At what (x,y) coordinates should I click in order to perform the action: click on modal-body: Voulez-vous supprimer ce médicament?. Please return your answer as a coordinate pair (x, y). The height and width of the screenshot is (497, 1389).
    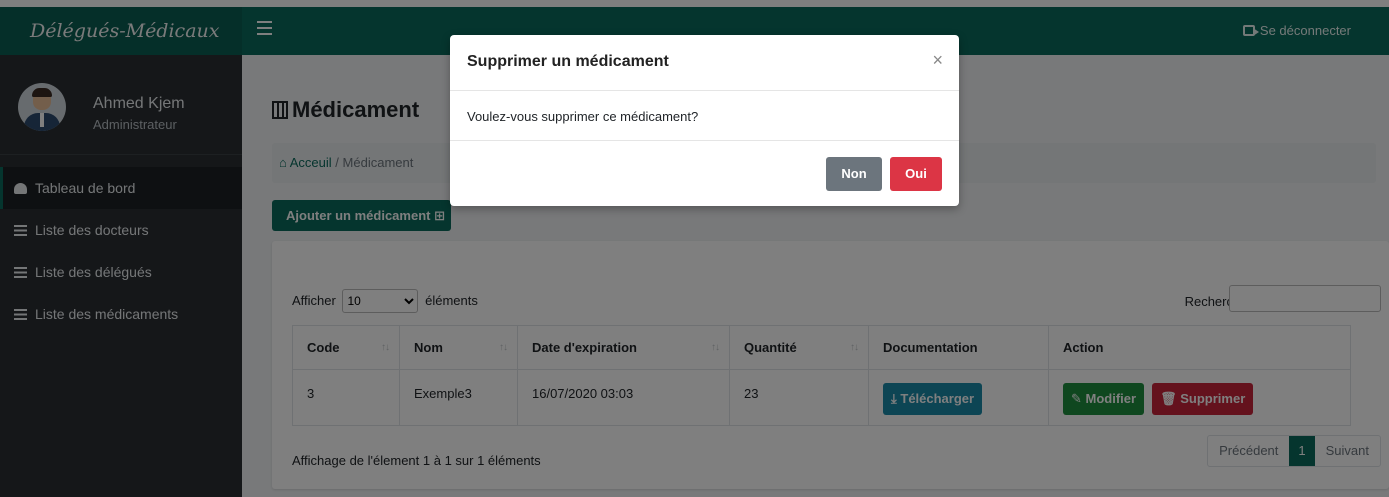
    Looking at the image, I should click on (704, 116).